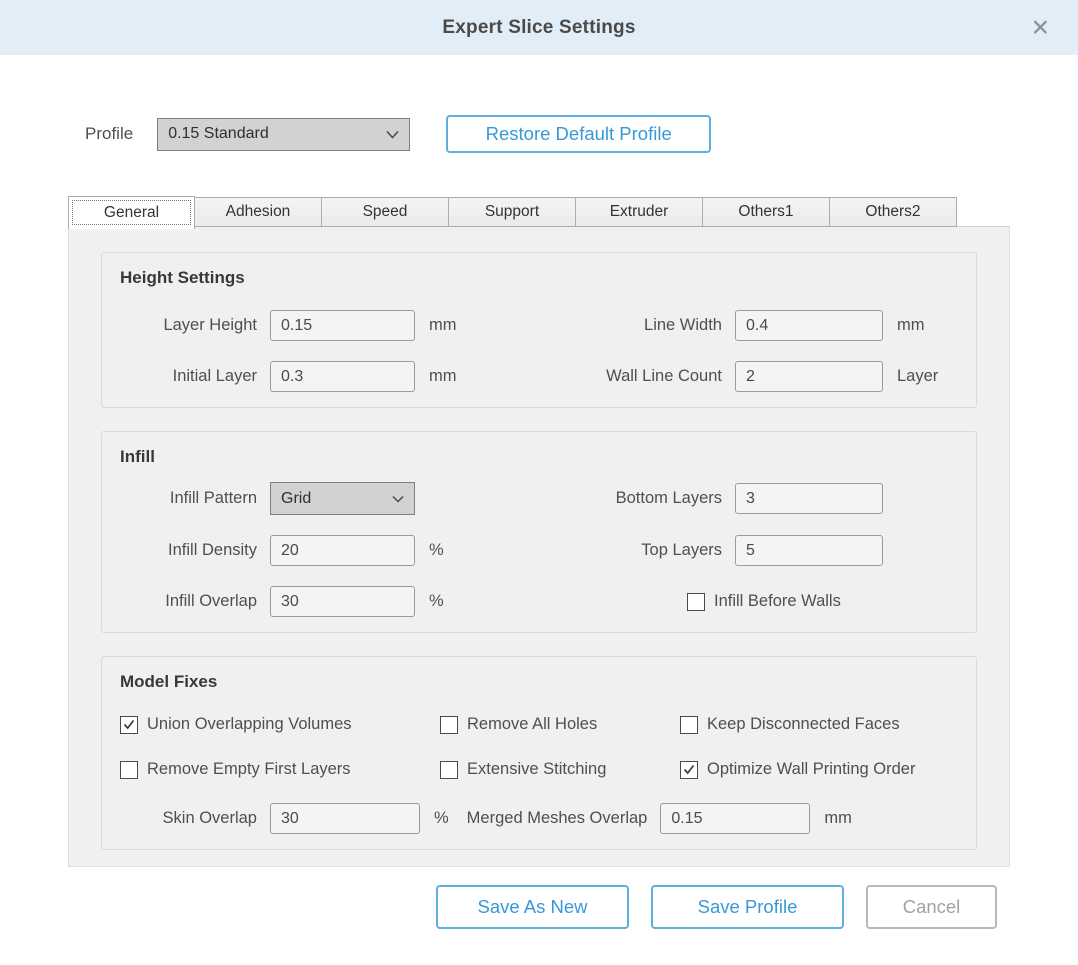 The height and width of the screenshot is (965, 1078). I want to click on infill-density-unit: %, so click(436, 550).